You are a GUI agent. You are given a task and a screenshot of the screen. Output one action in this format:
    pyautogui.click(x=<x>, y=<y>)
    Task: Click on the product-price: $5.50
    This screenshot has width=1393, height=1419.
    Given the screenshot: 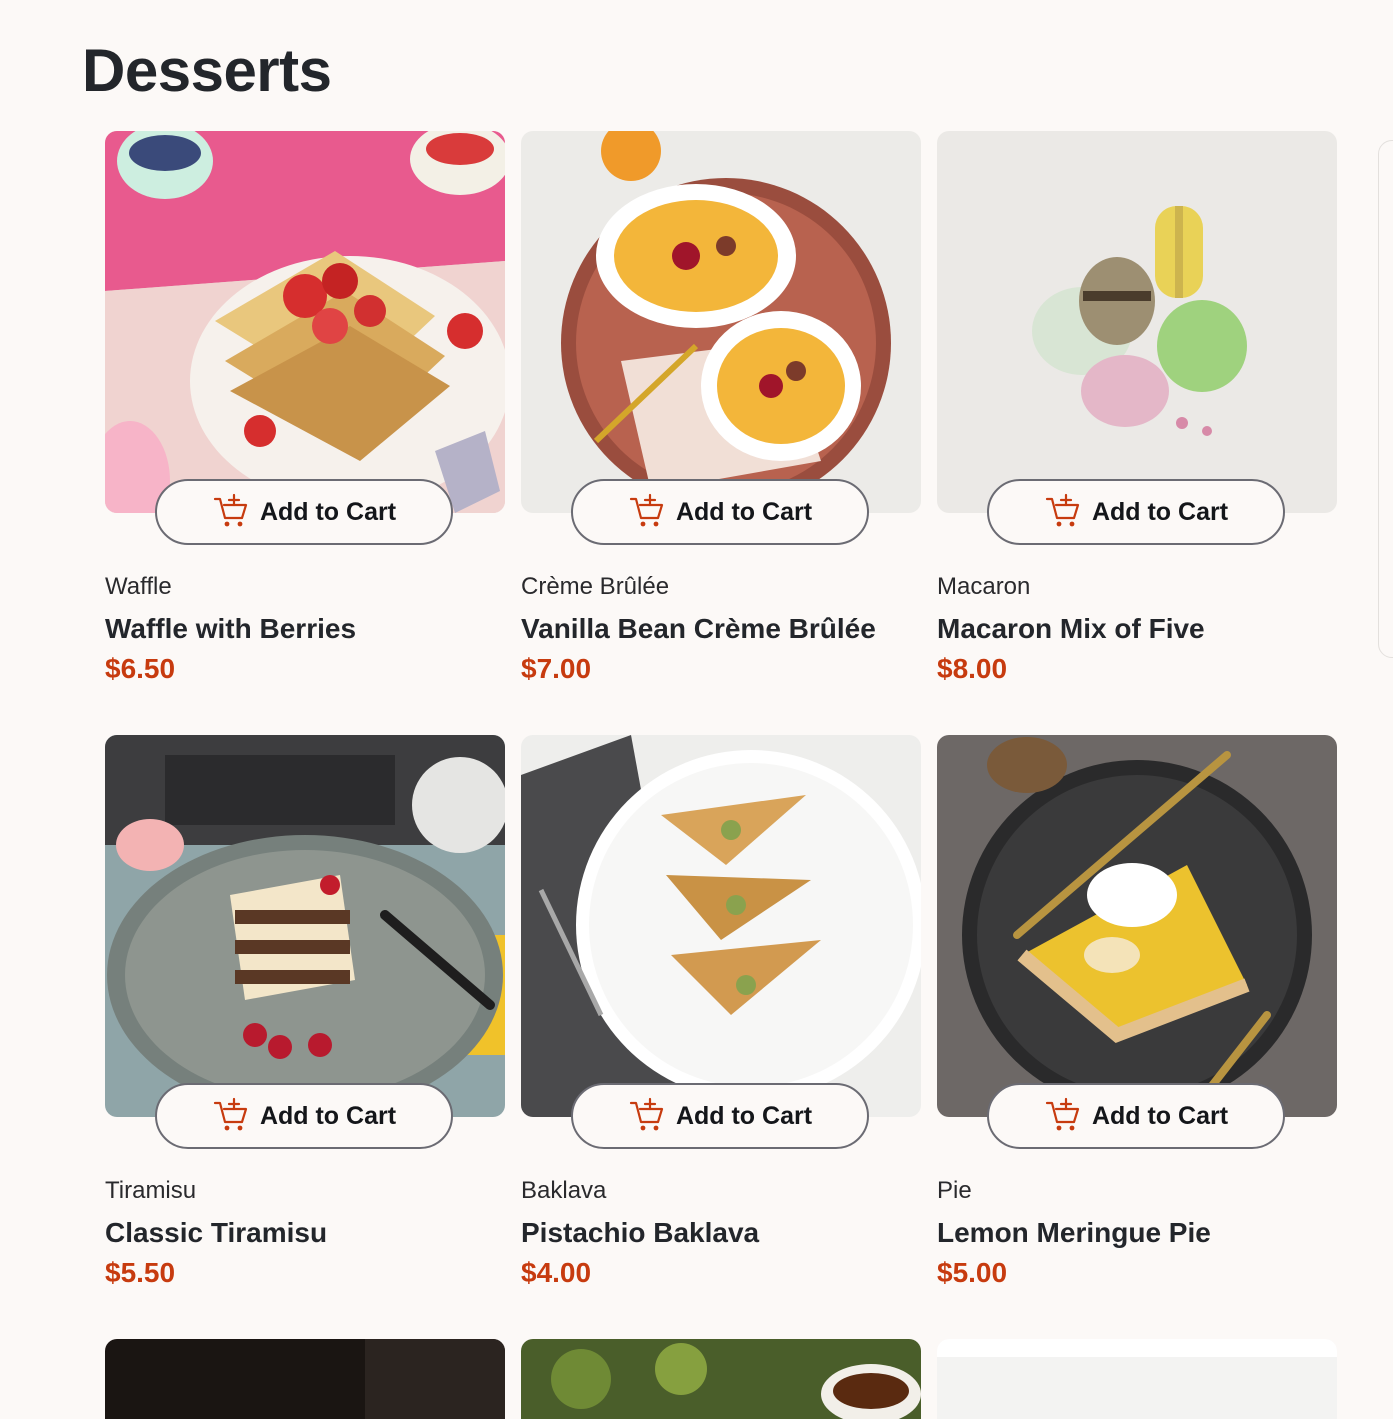 What is the action you would take?
    pyautogui.click(x=140, y=1272)
    